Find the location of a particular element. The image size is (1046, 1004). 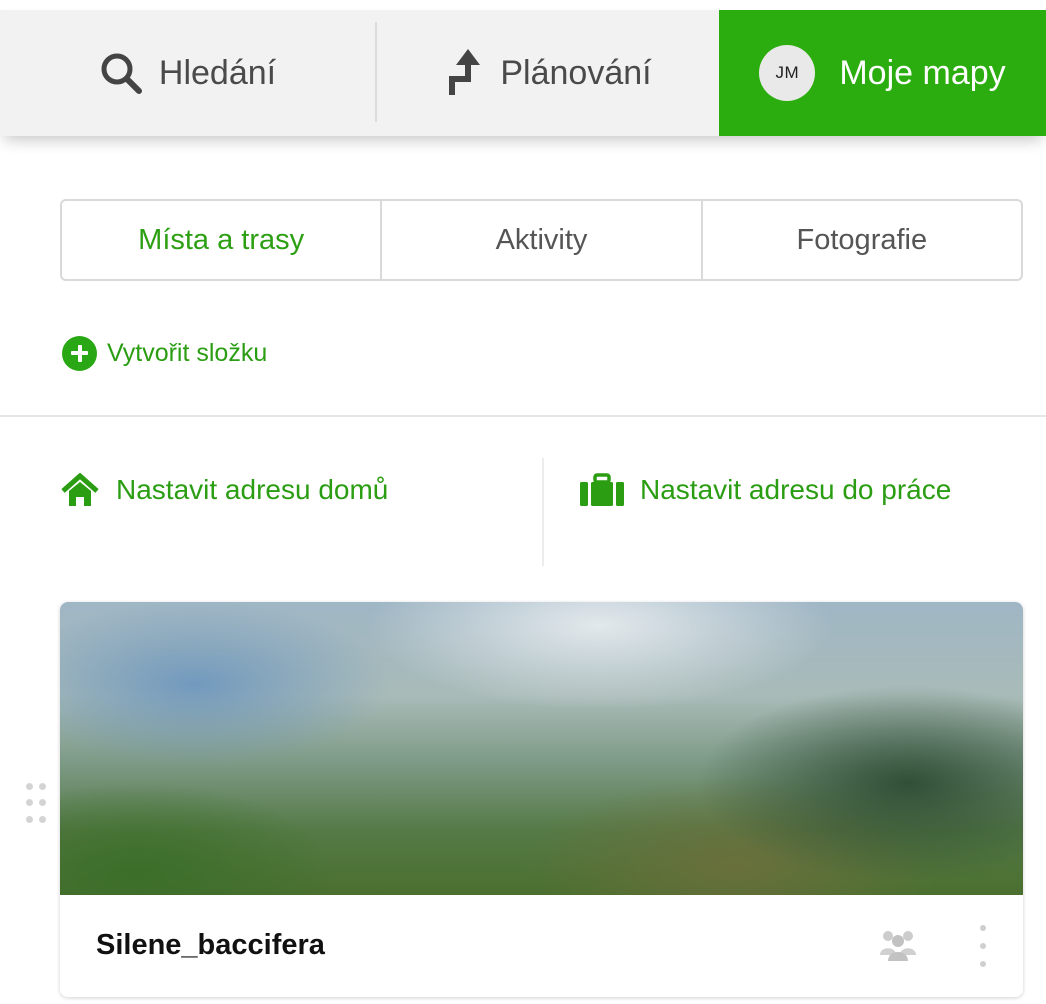

card-title: Silene_baccifera is located at coordinates (210, 945).